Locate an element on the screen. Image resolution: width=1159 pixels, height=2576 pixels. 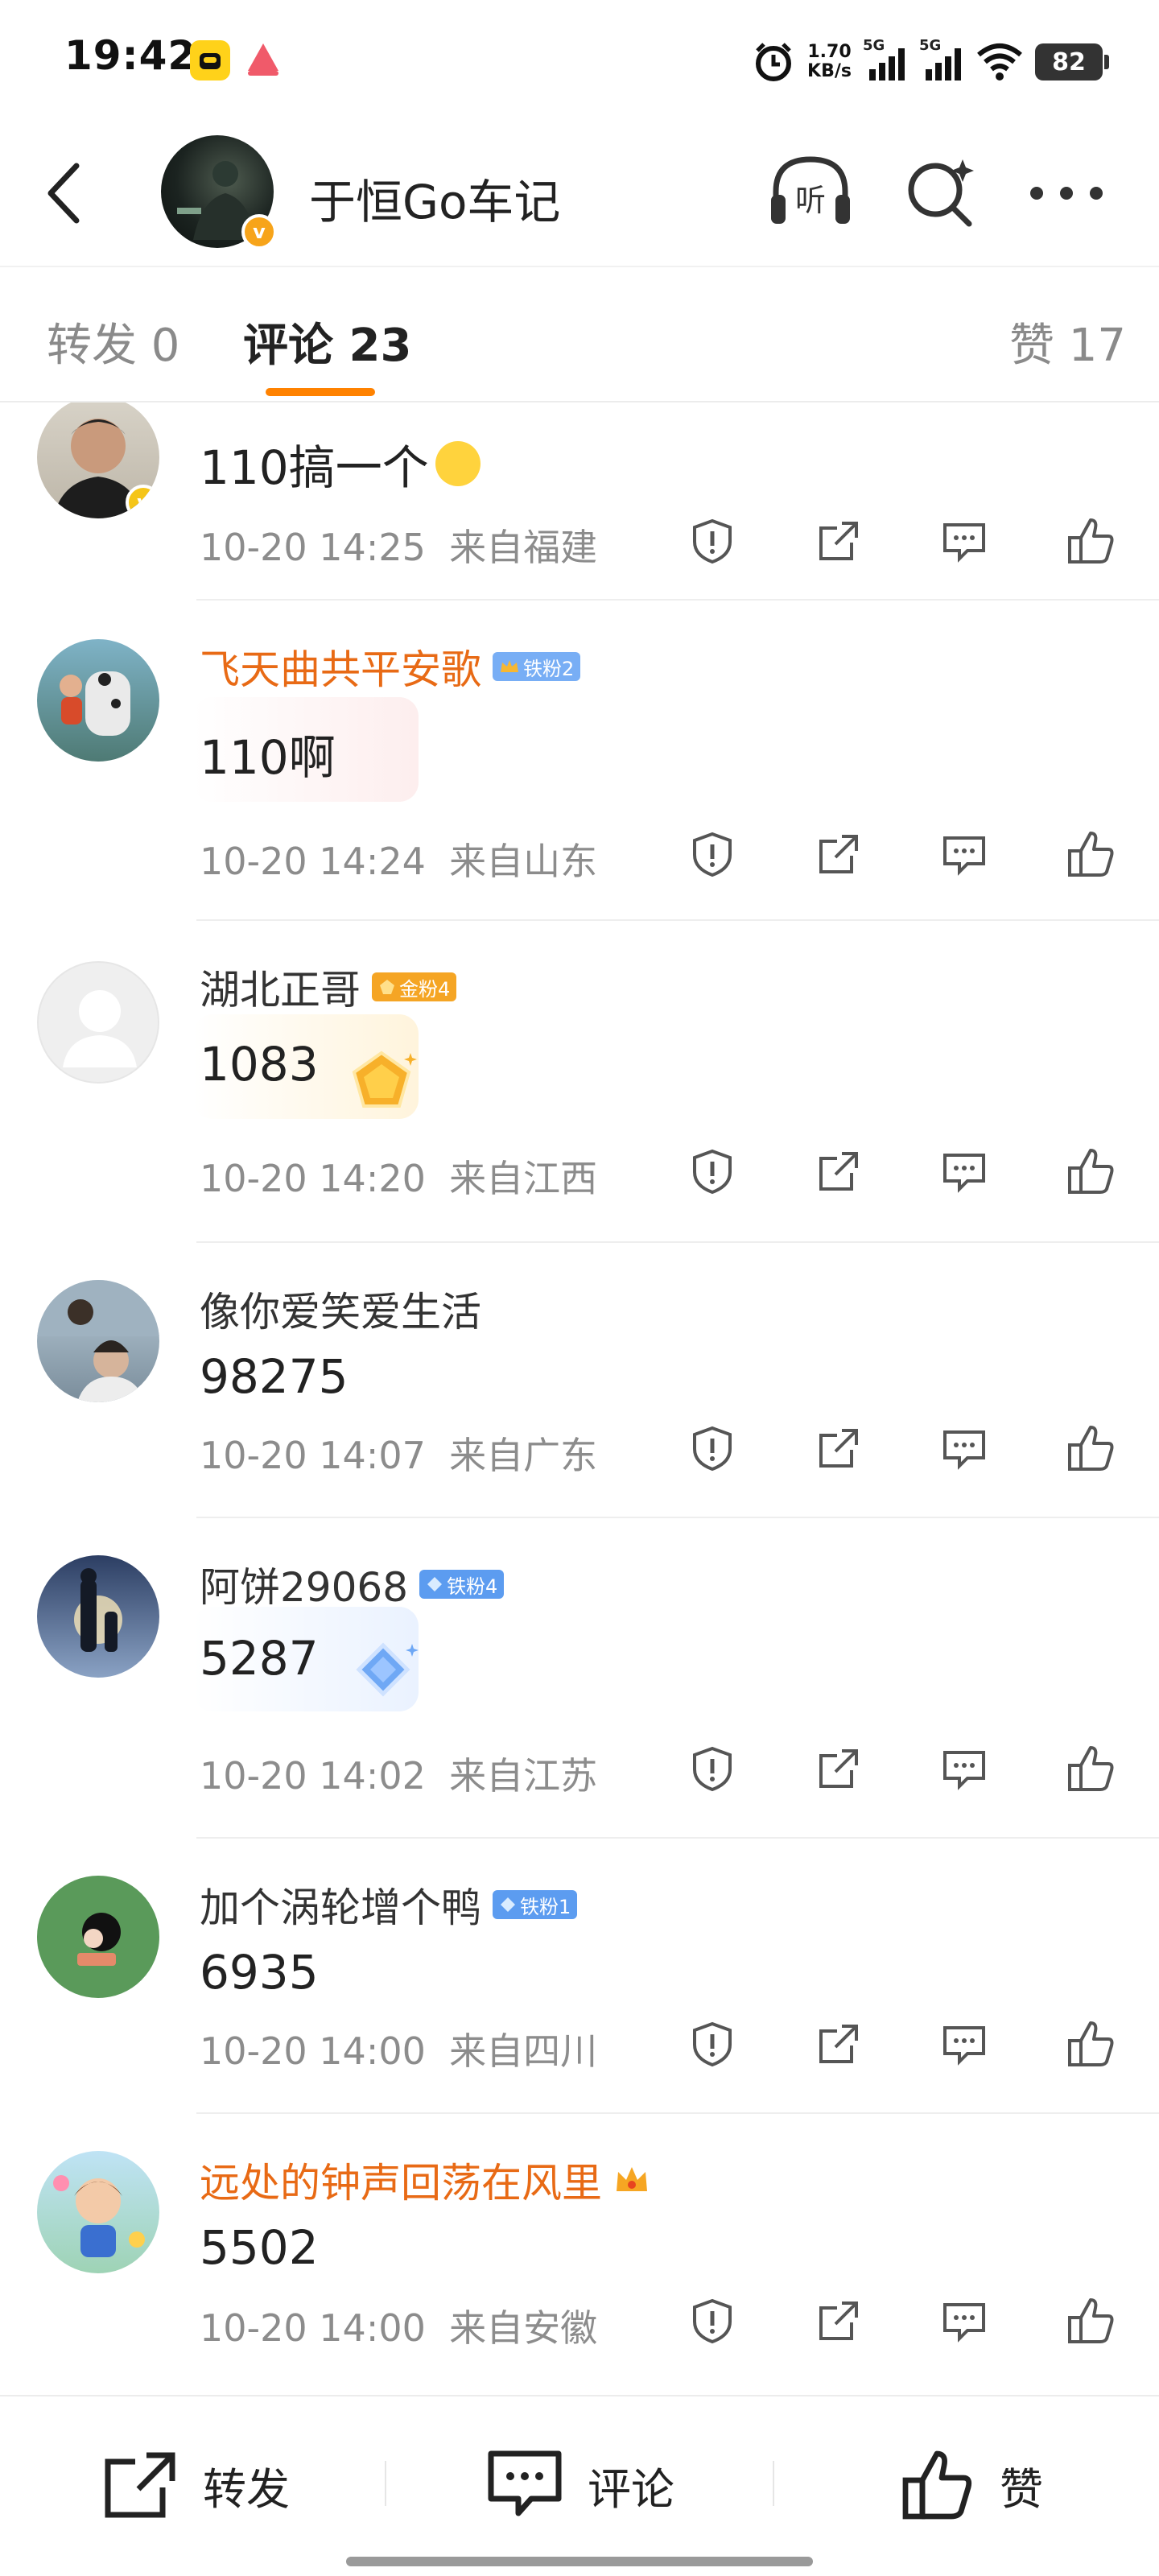
home-indicator is located at coordinates (579, 2561).